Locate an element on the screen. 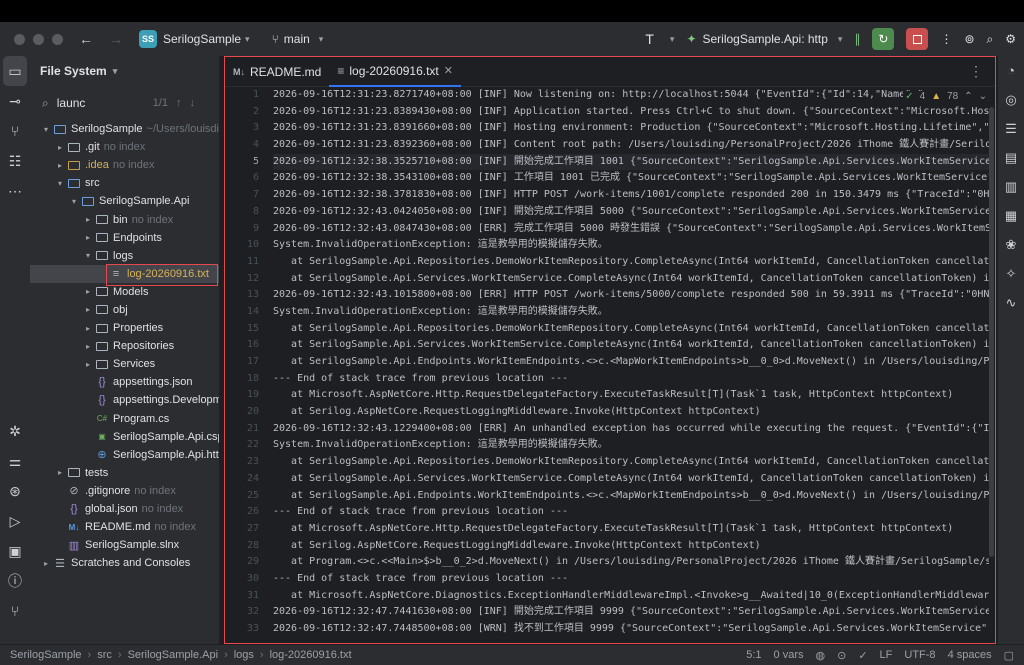 The image size is (1024, 665). ai-chat-icon: ◎ is located at coordinates (1011, 99).